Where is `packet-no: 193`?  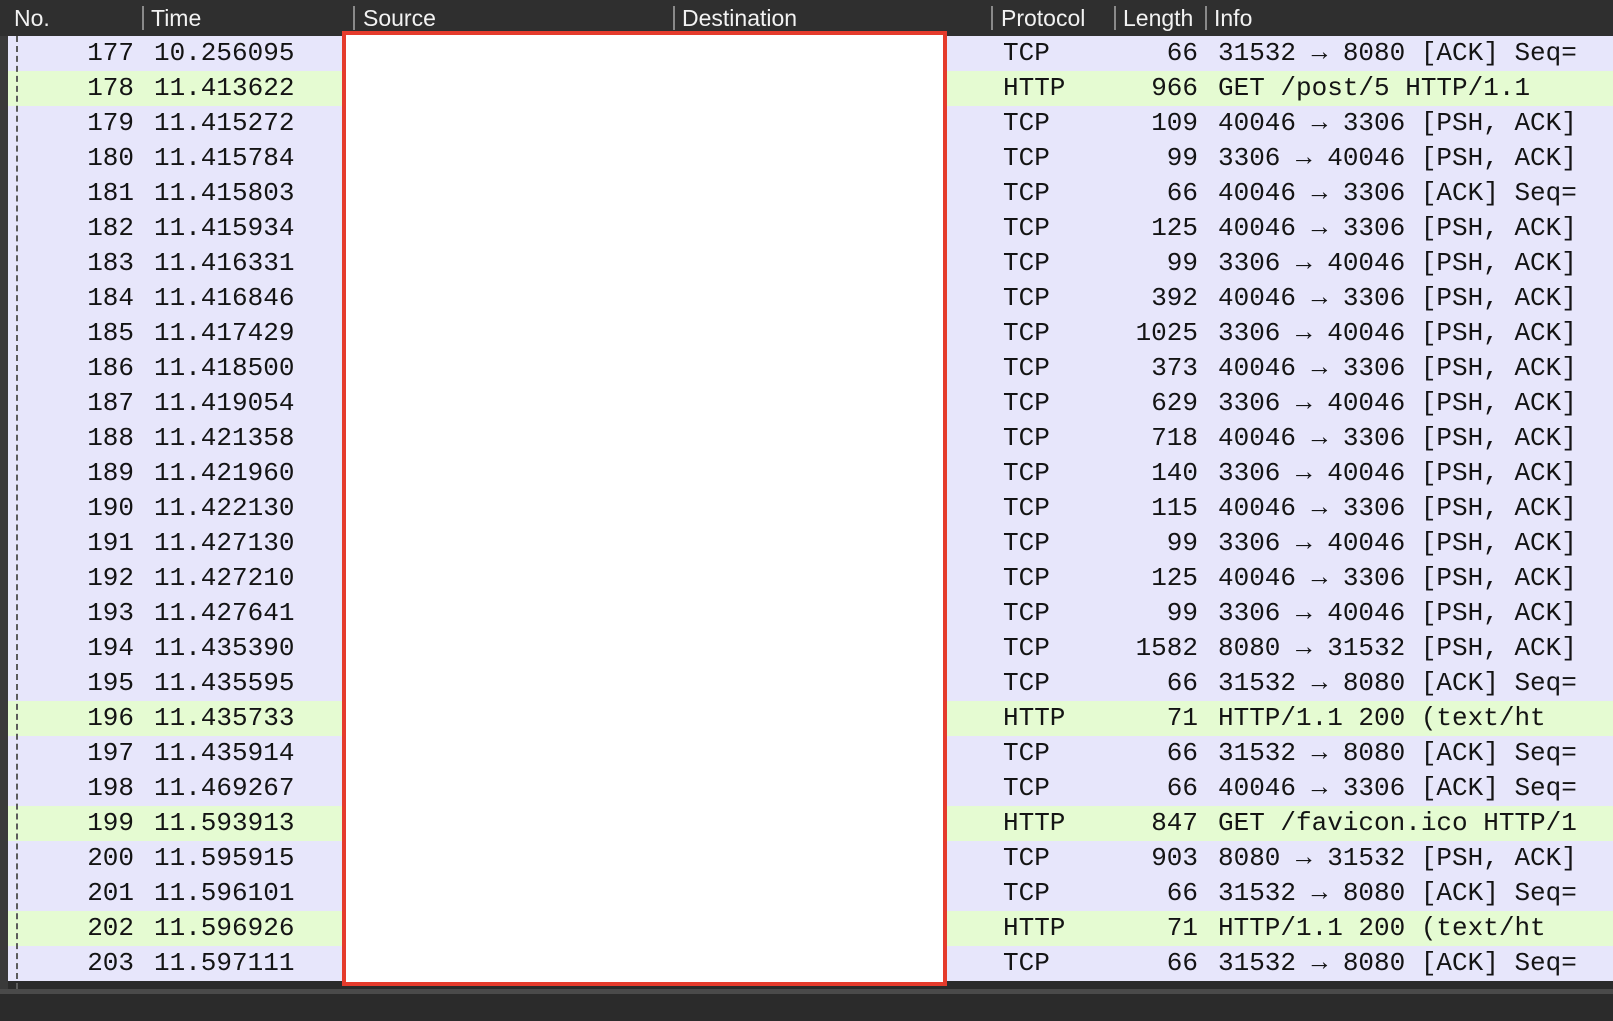
packet-no: 193 is located at coordinates (110, 613).